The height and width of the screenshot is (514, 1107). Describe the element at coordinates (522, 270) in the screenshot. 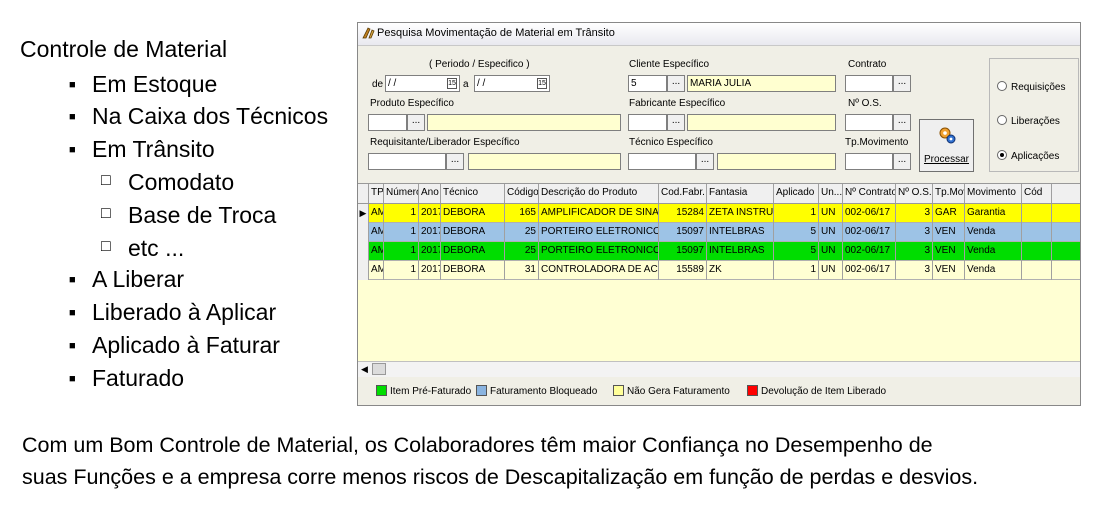

I see `table-cell: 31` at that location.